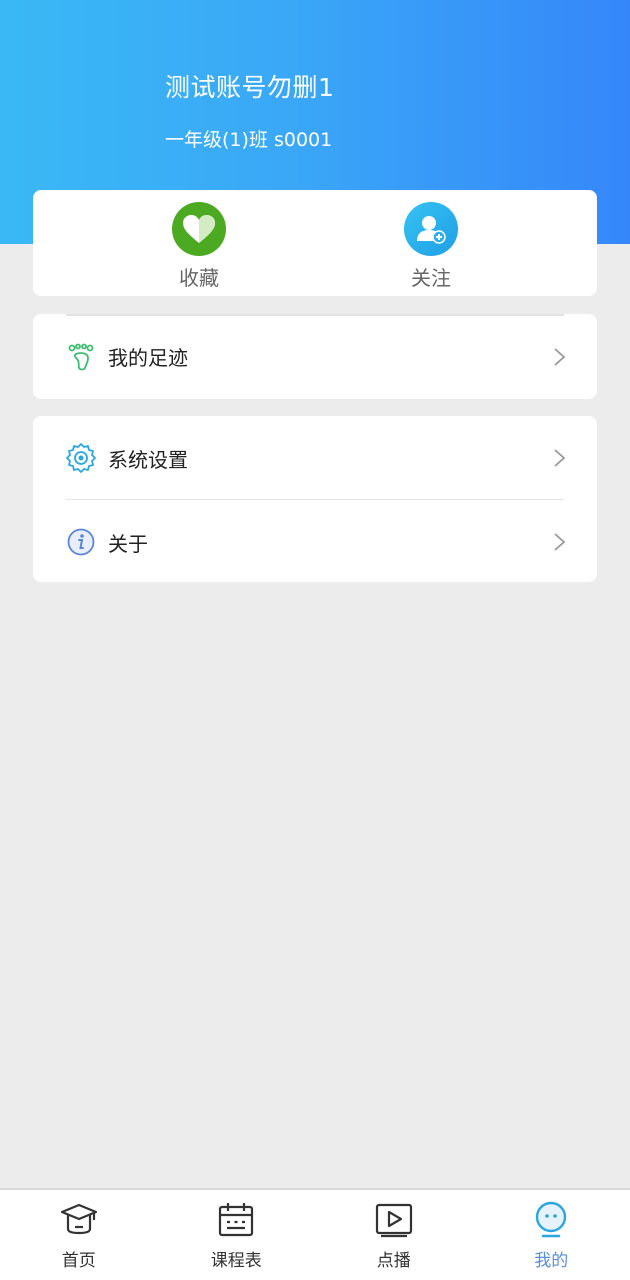  What do you see at coordinates (551, 1261) in the screenshot?
I see `tab-mine-label: 我的` at bounding box center [551, 1261].